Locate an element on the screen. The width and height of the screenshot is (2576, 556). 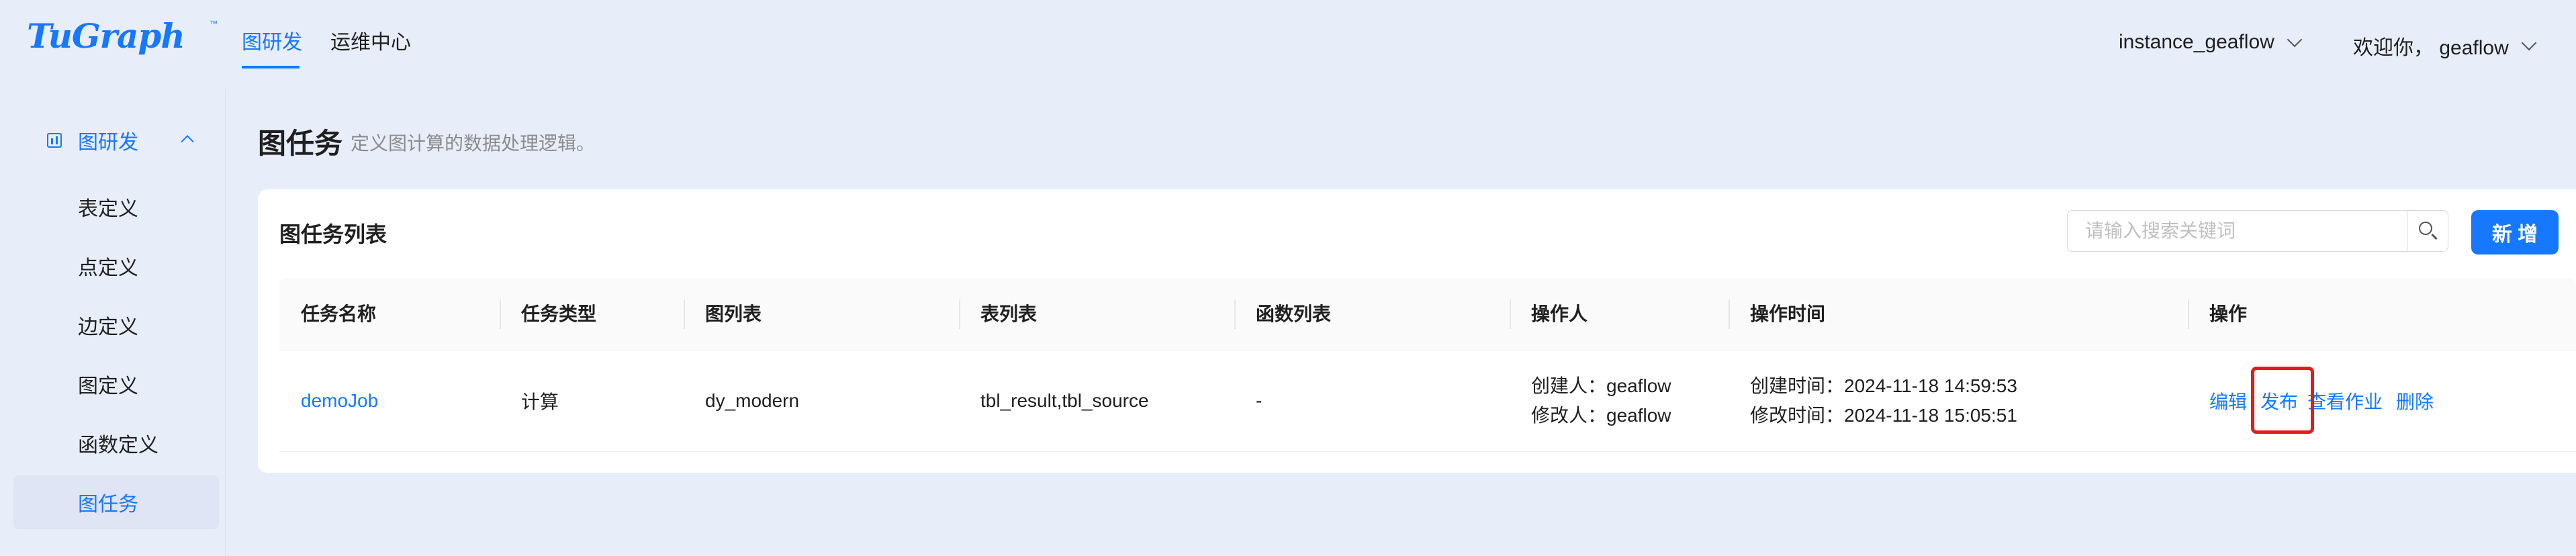
search-icon is located at coordinates (2425, 228).